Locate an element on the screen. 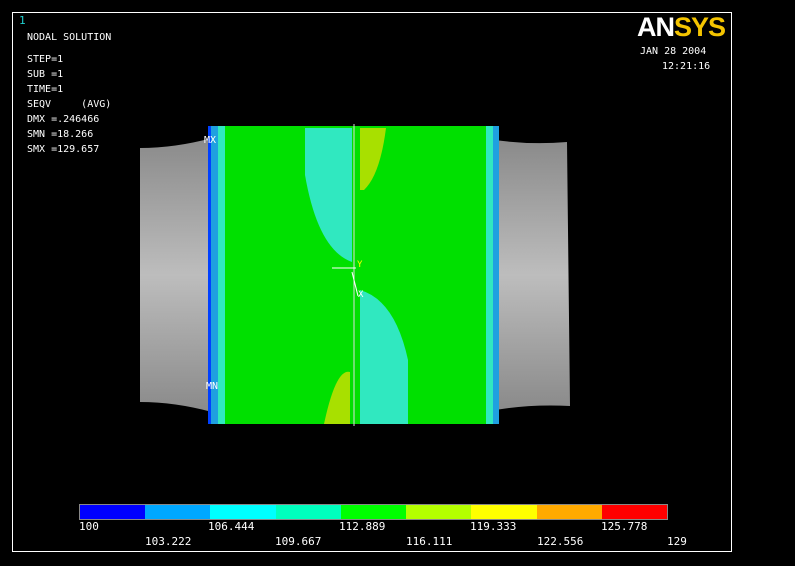  left-end-cap is located at coordinates (176, 275).